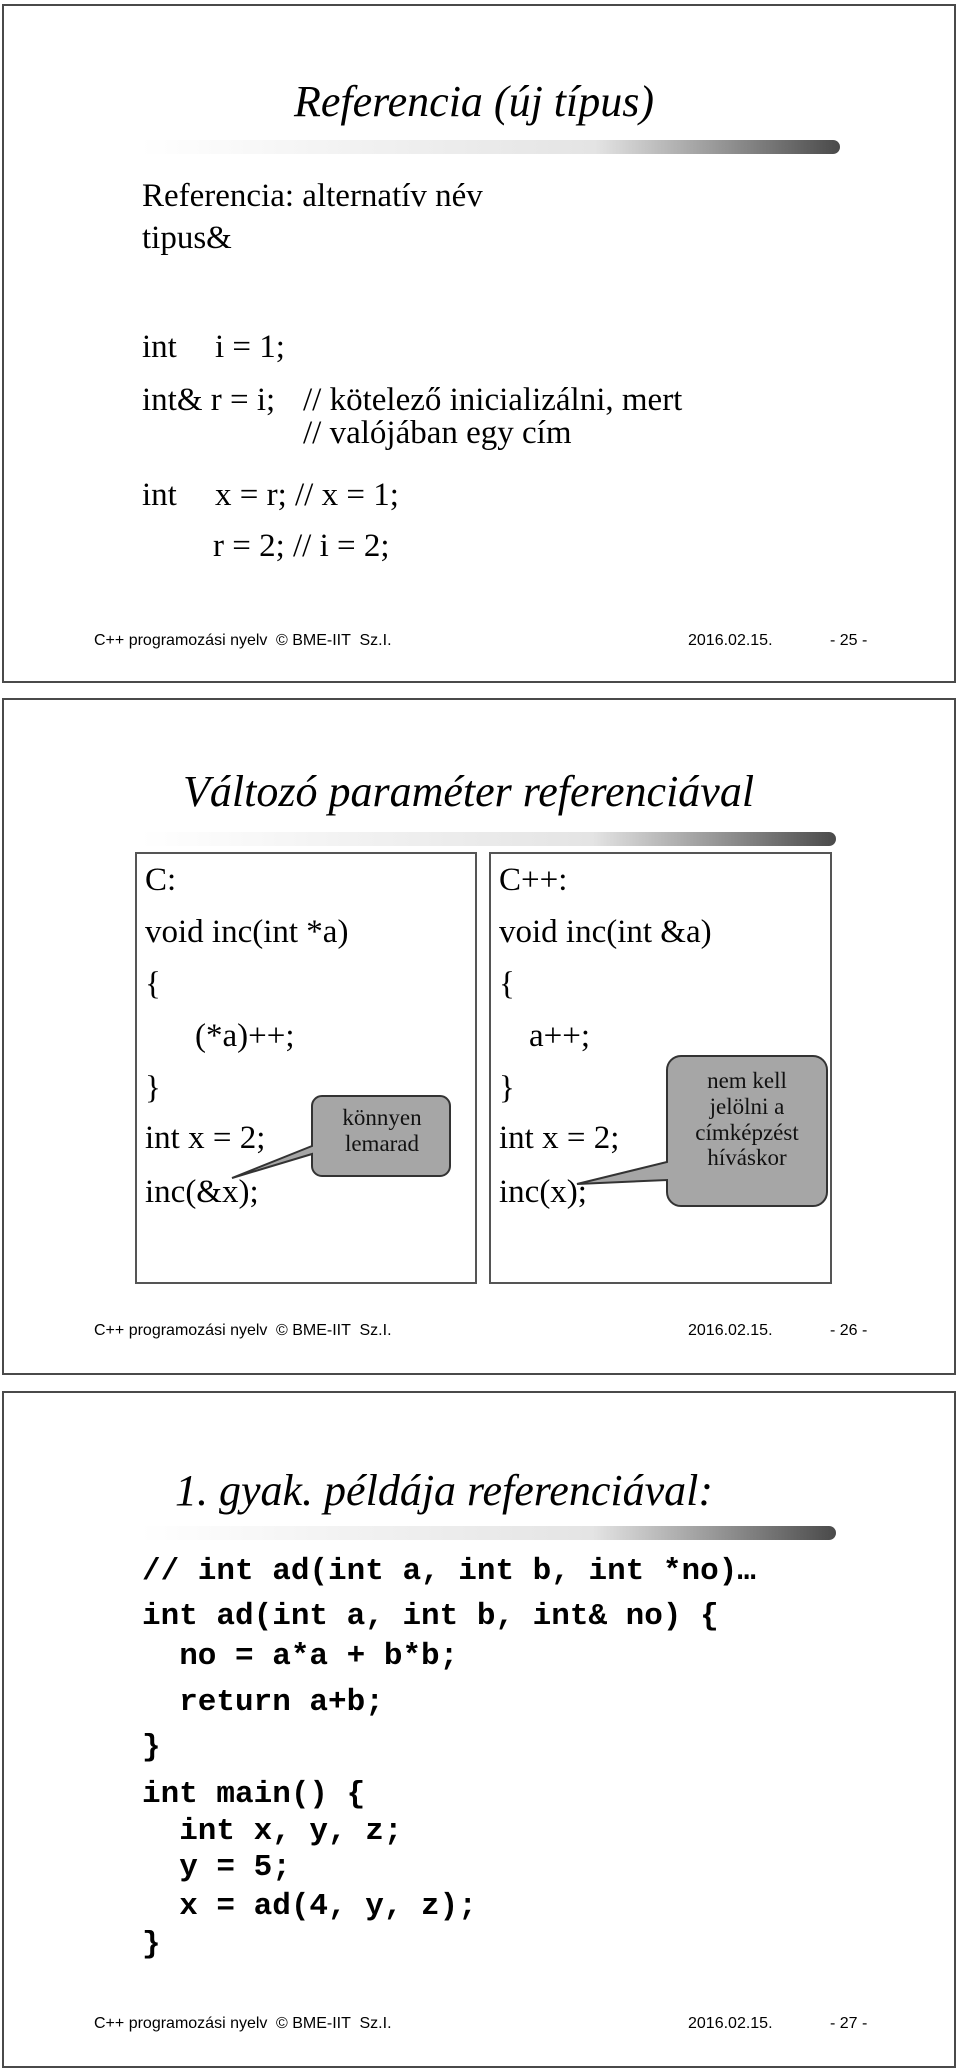  What do you see at coordinates (272, 1831) in the screenshot?
I see `code-line: int x, y, z;` at bounding box center [272, 1831].